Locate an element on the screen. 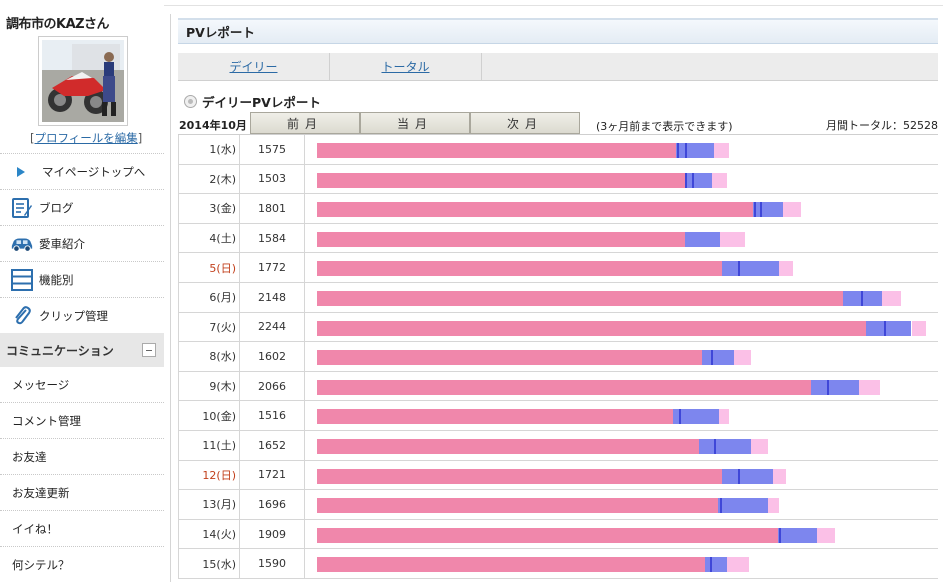 Image resolution: width=943 pixels, height=582 pixels. prev-month-button: 前月 is located at coordinates (305, 123).